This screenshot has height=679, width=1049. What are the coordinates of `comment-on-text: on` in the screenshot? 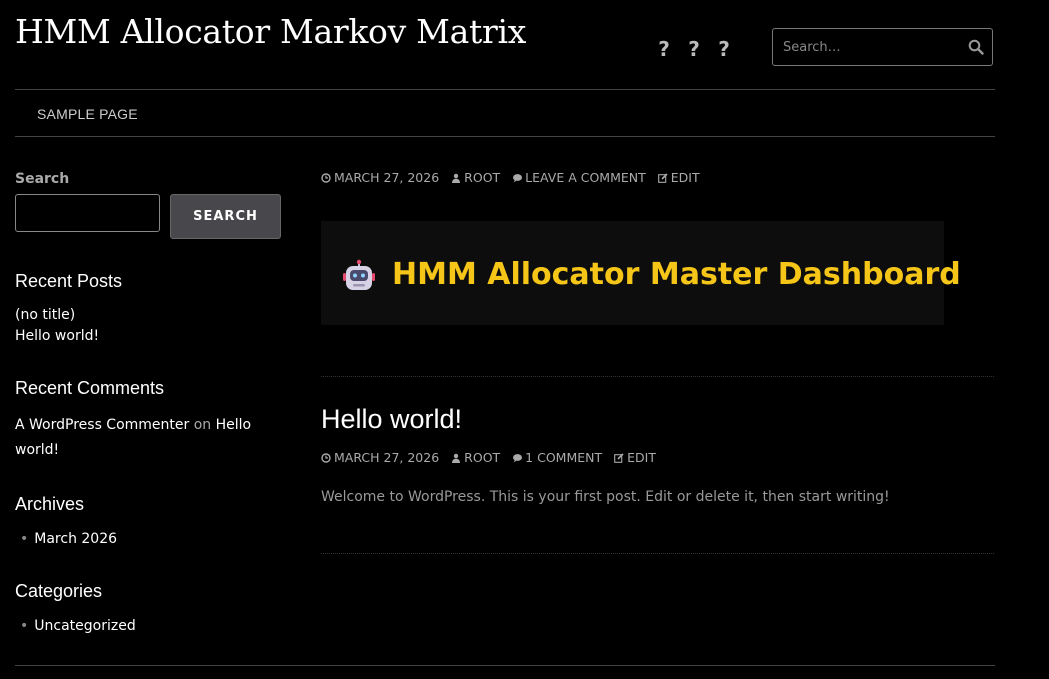 It's located at (202, 425).